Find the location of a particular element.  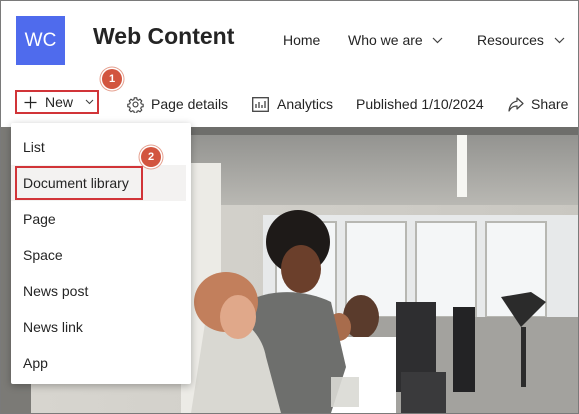

gear-icon is located at coordinates (135, 104).